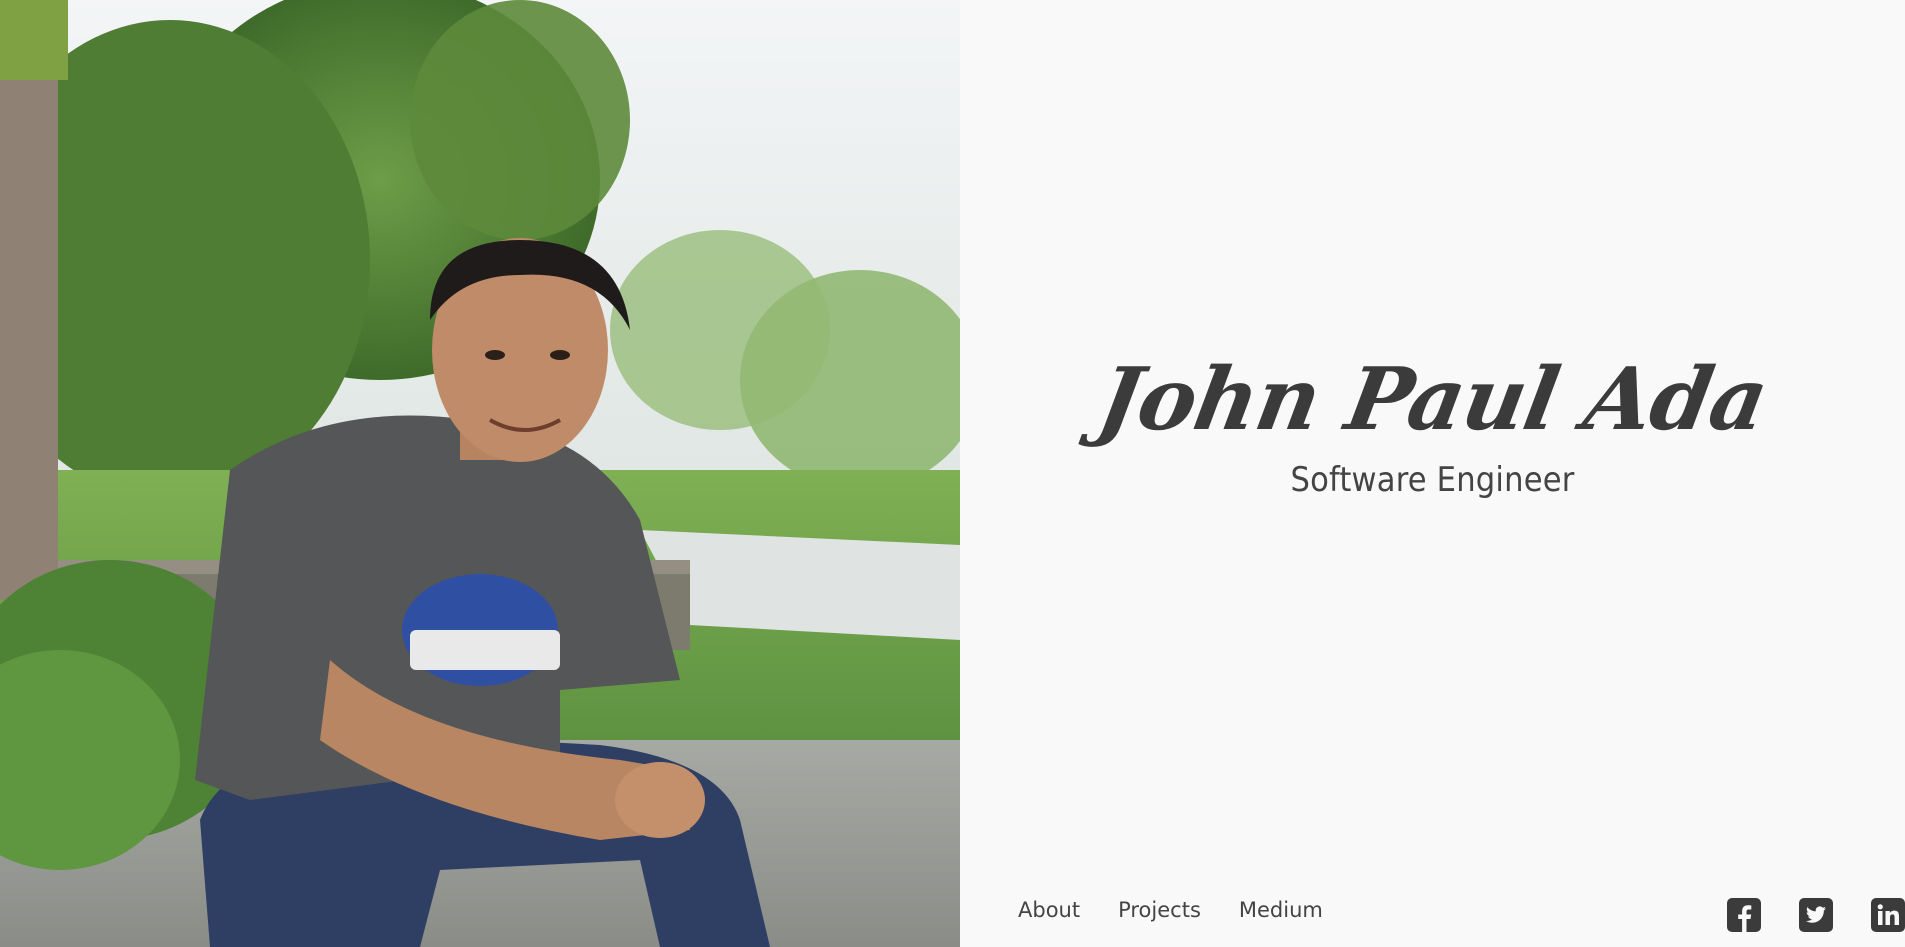  What do you see at coordinates (1159, 910) in the screenshot?
I see `nav-link-projects: Projects` at bounding box center [1159, 910].